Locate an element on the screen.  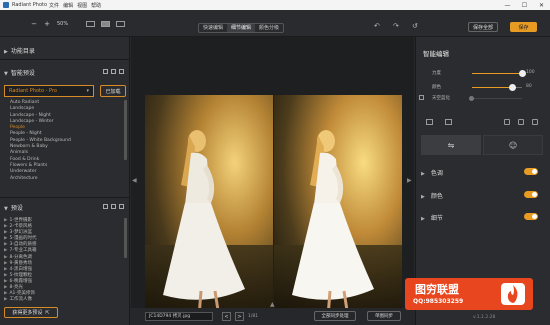
split-view-icon is located at coordinates (105, 24).